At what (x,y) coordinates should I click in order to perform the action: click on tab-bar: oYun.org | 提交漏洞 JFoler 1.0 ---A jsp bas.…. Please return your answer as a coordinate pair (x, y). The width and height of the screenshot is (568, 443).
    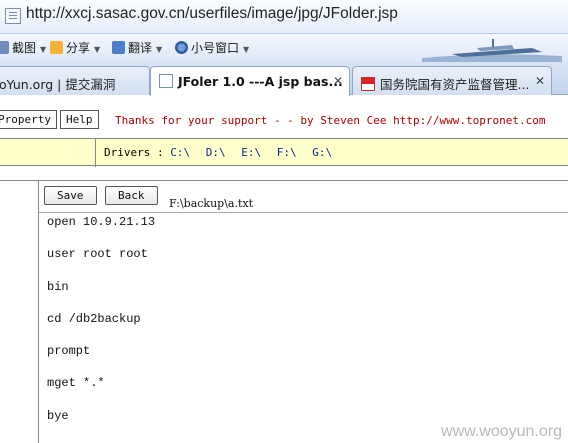
    Looking at the image, I should click on (284, 79).